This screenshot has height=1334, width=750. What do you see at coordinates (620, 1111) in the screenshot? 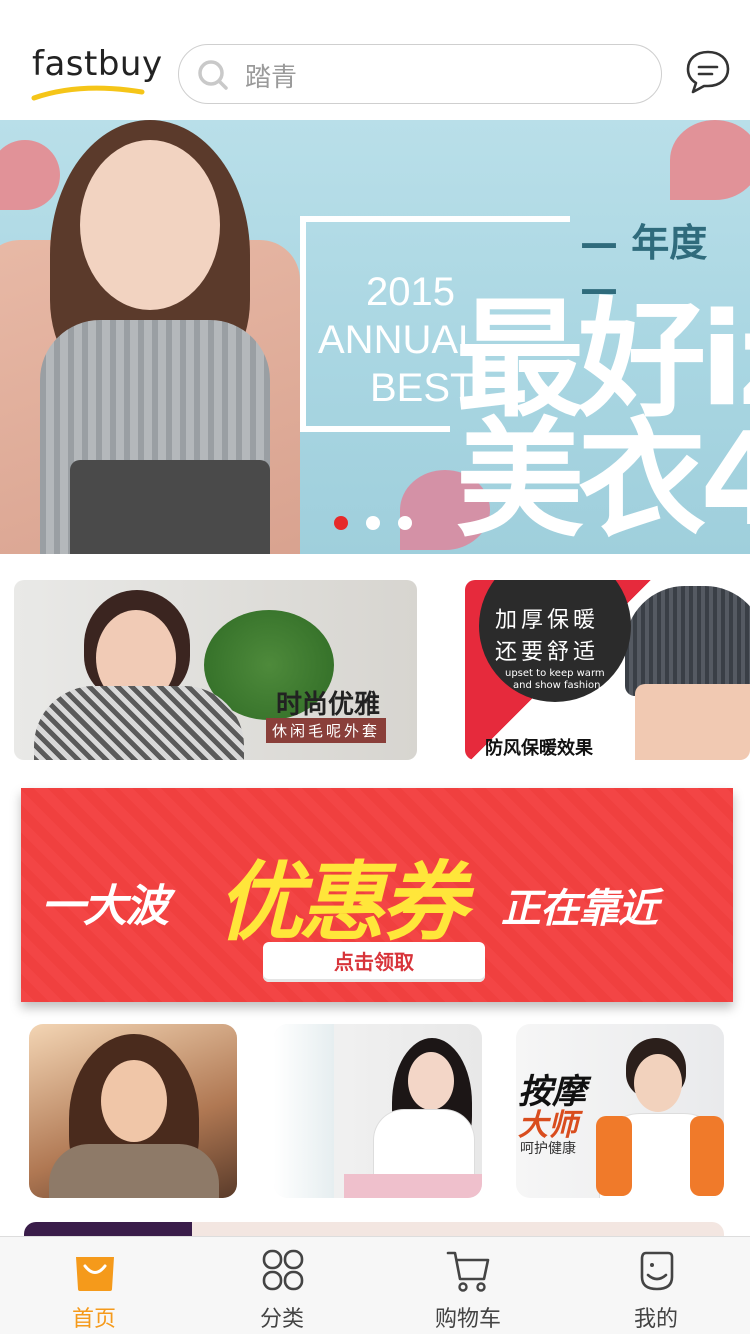
I see `product-thumb-massage: 按摩 大师 呵护健康` at bounding box center [620, 1111].